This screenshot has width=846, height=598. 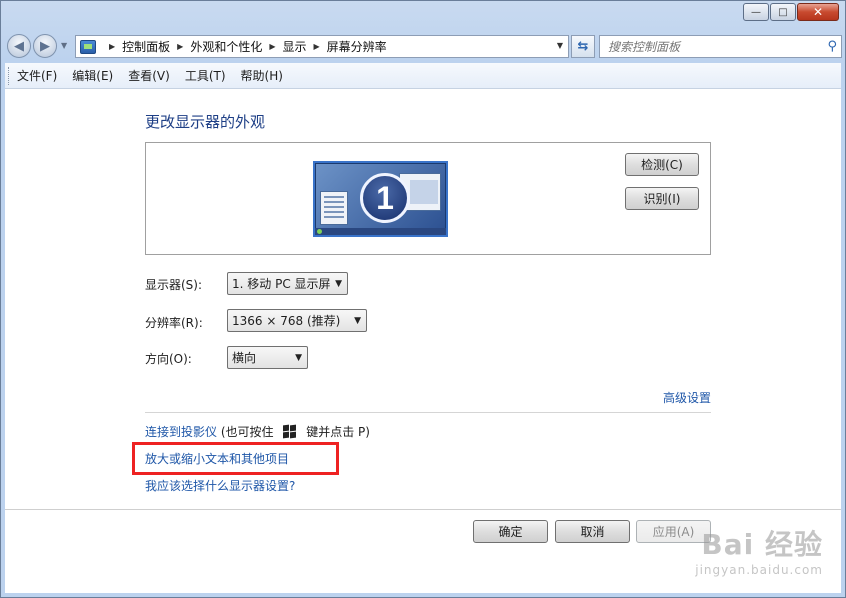 What do you see at coordinates (380, 231) in the screenshot?
I see `taskbar-thumbnail` at bounding box center [380, 231].